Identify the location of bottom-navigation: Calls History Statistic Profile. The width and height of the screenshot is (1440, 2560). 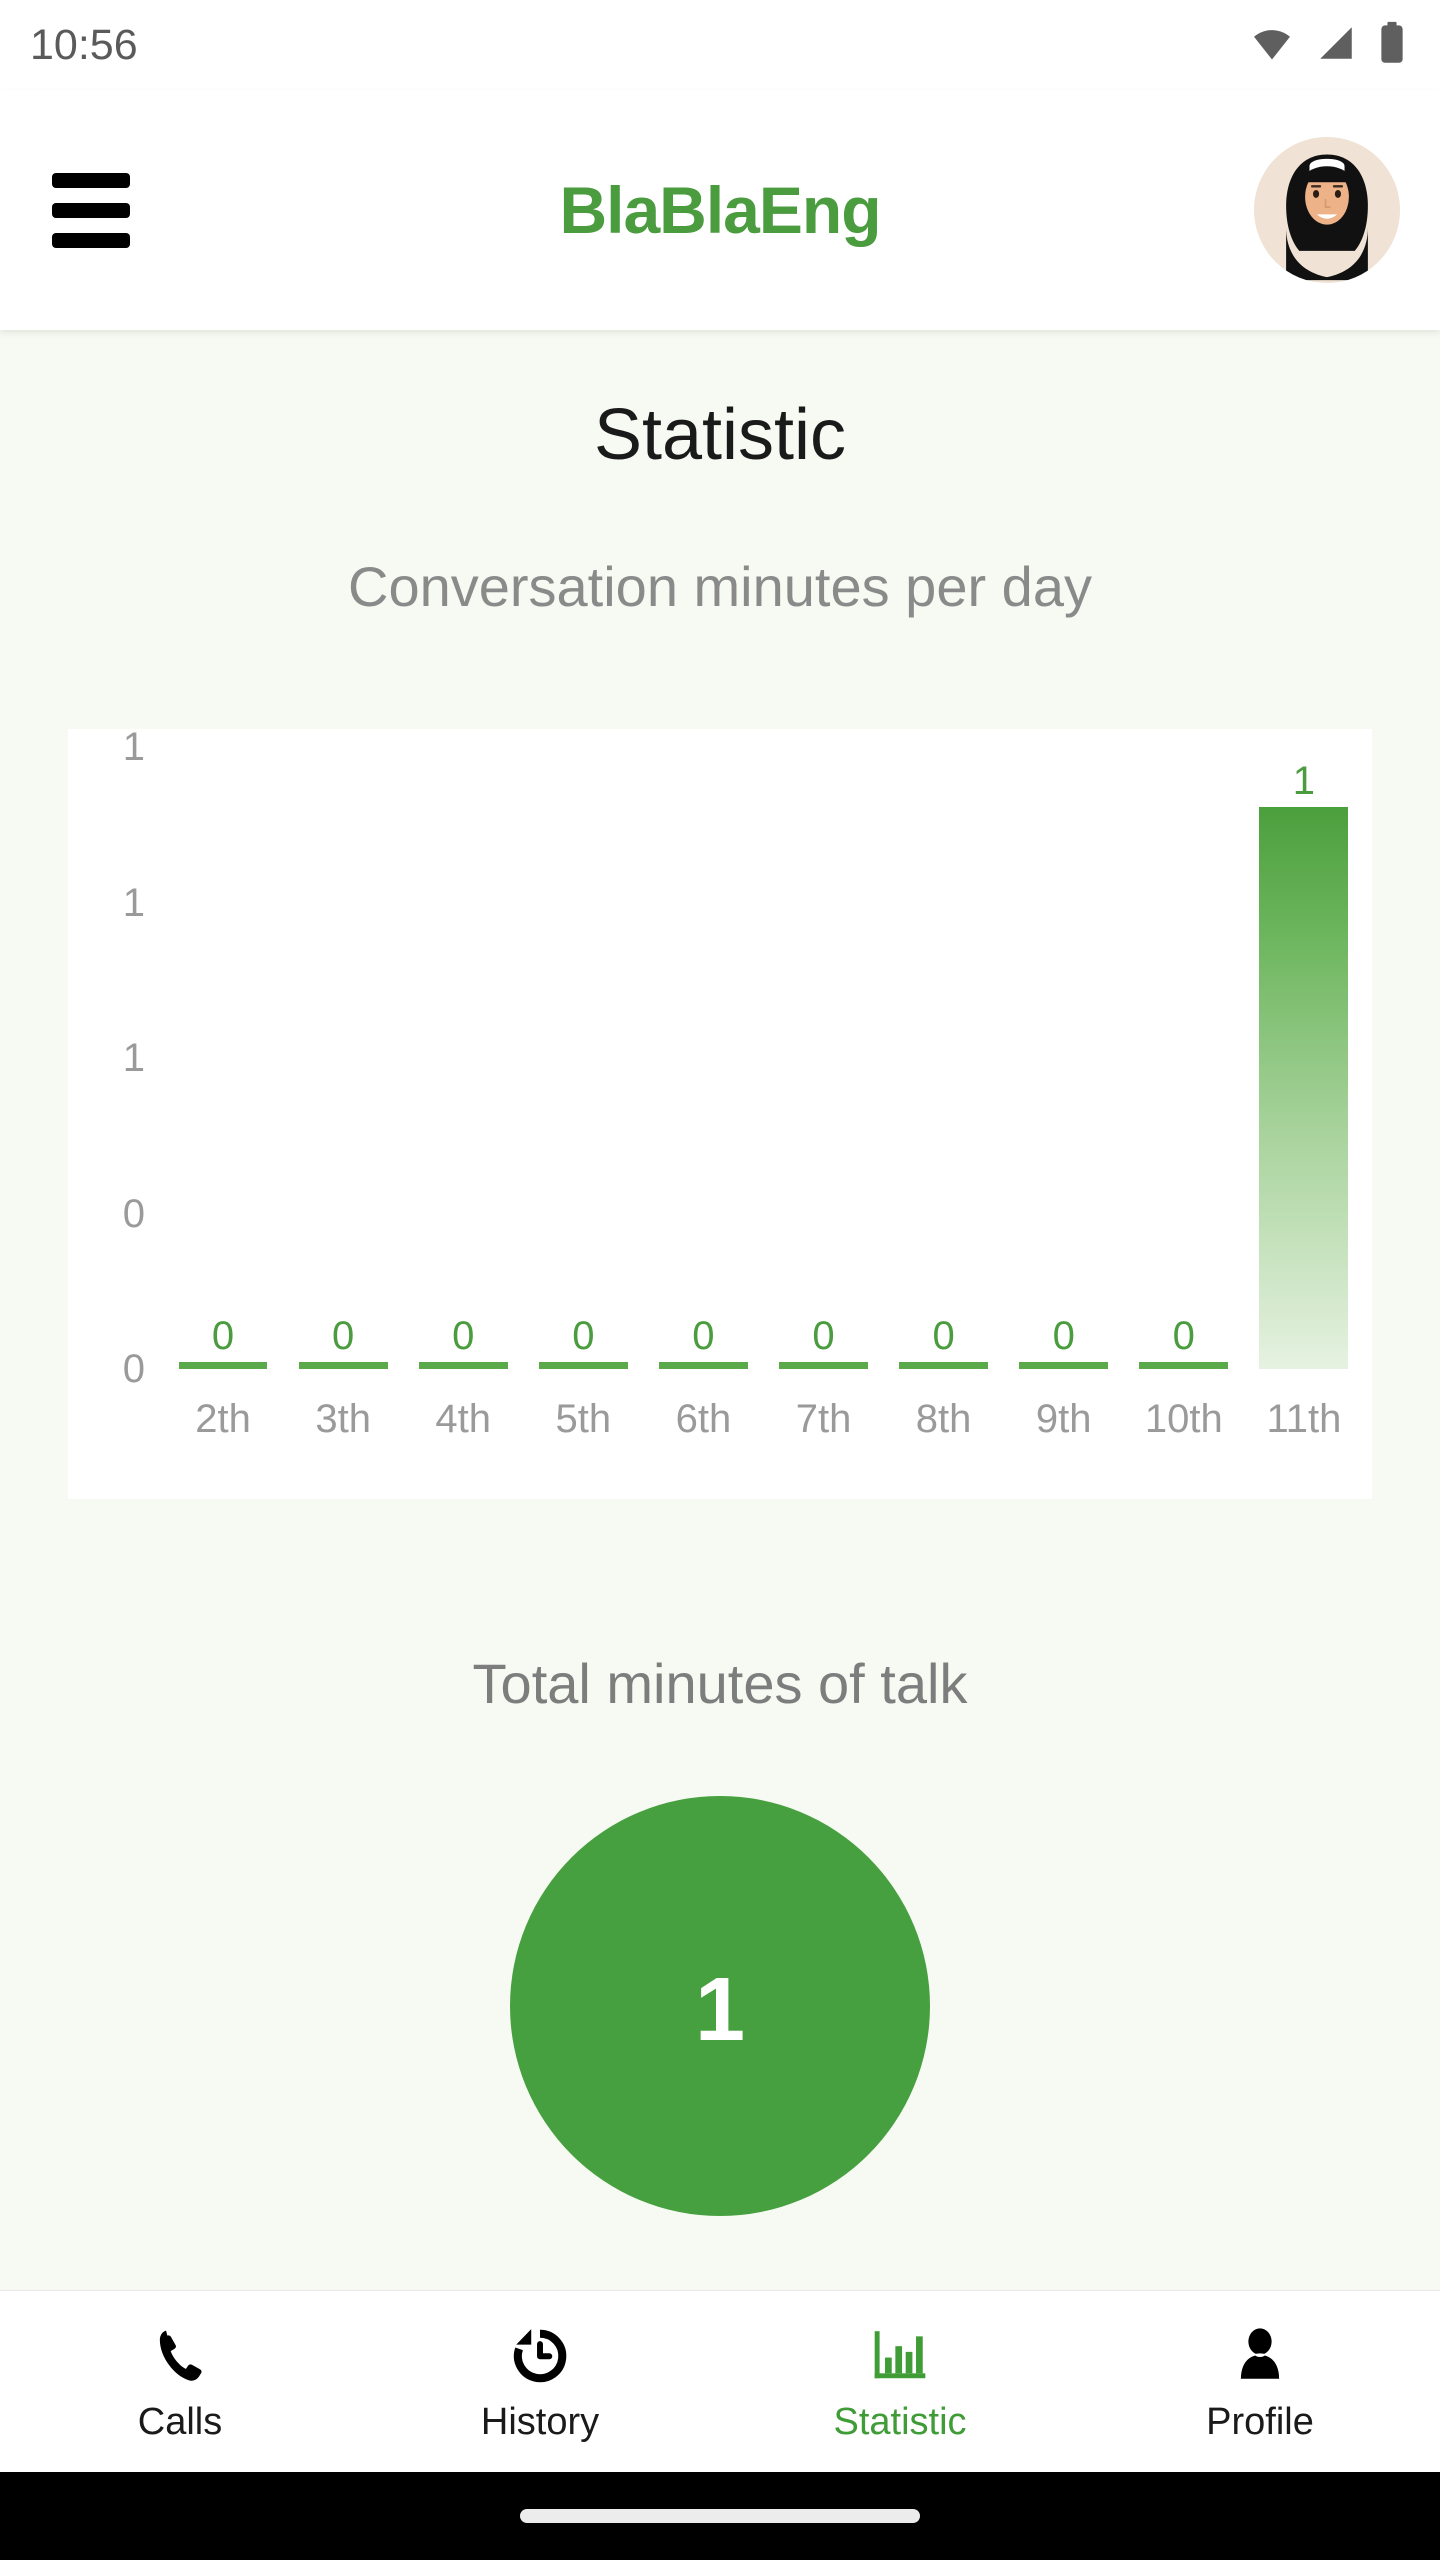
(720, 2381).